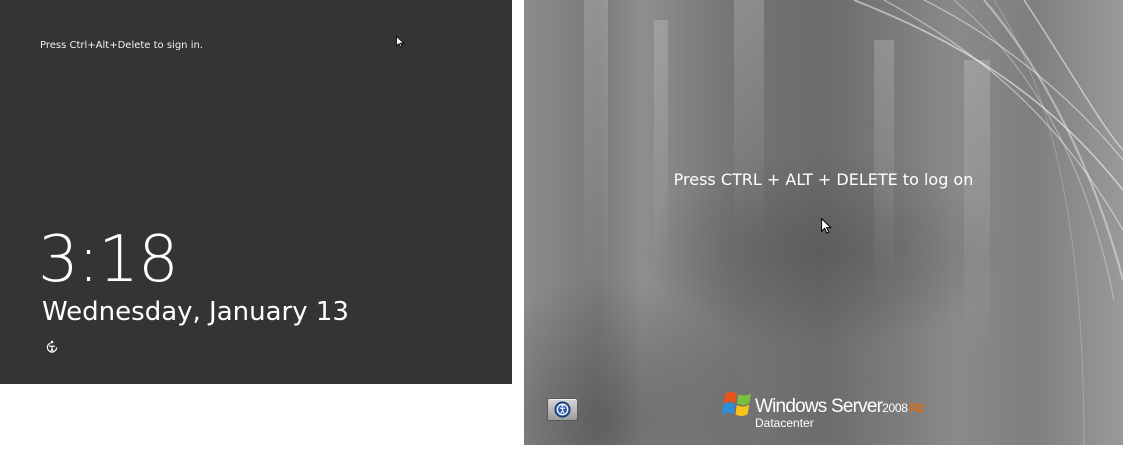 This screenshot has height=452, width=1128. What do you see at coordinates (917, 408) in the screenshot?
I see `brand-release: R2` at bounding box center [917, 408].